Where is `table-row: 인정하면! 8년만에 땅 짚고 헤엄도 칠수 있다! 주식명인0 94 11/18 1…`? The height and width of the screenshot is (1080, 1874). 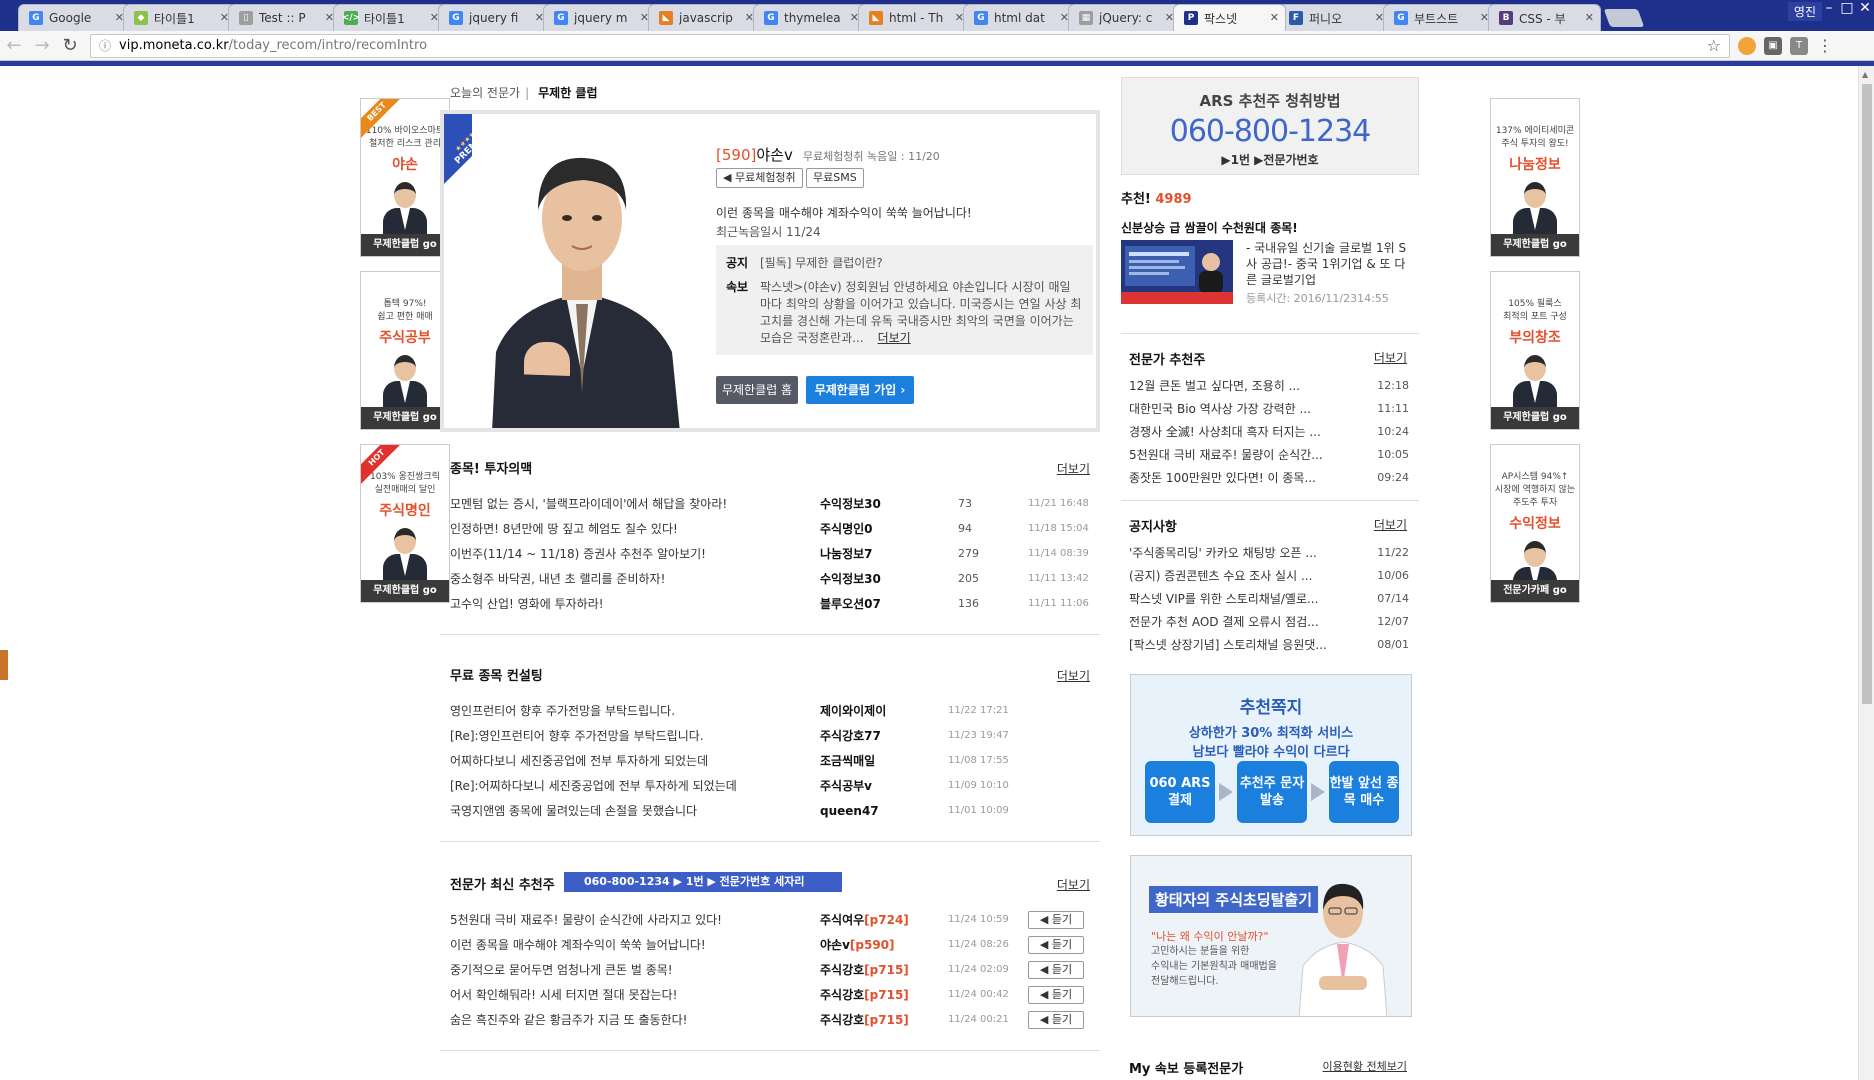
table-row: 인정하면! 8년만에 땅 짚고 헤엄도 칠수 있다! 주식명인0 94 11/18 1… is located at coordinates (770, 529).